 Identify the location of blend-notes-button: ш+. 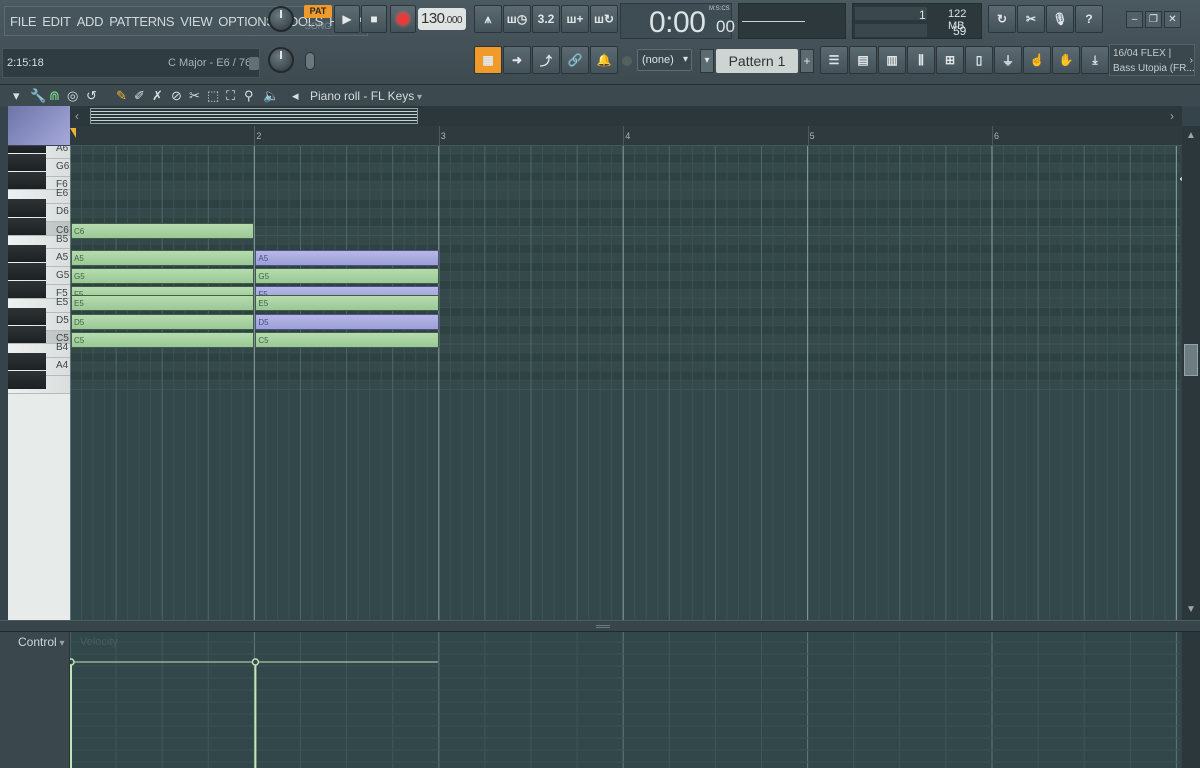
(575, 19).